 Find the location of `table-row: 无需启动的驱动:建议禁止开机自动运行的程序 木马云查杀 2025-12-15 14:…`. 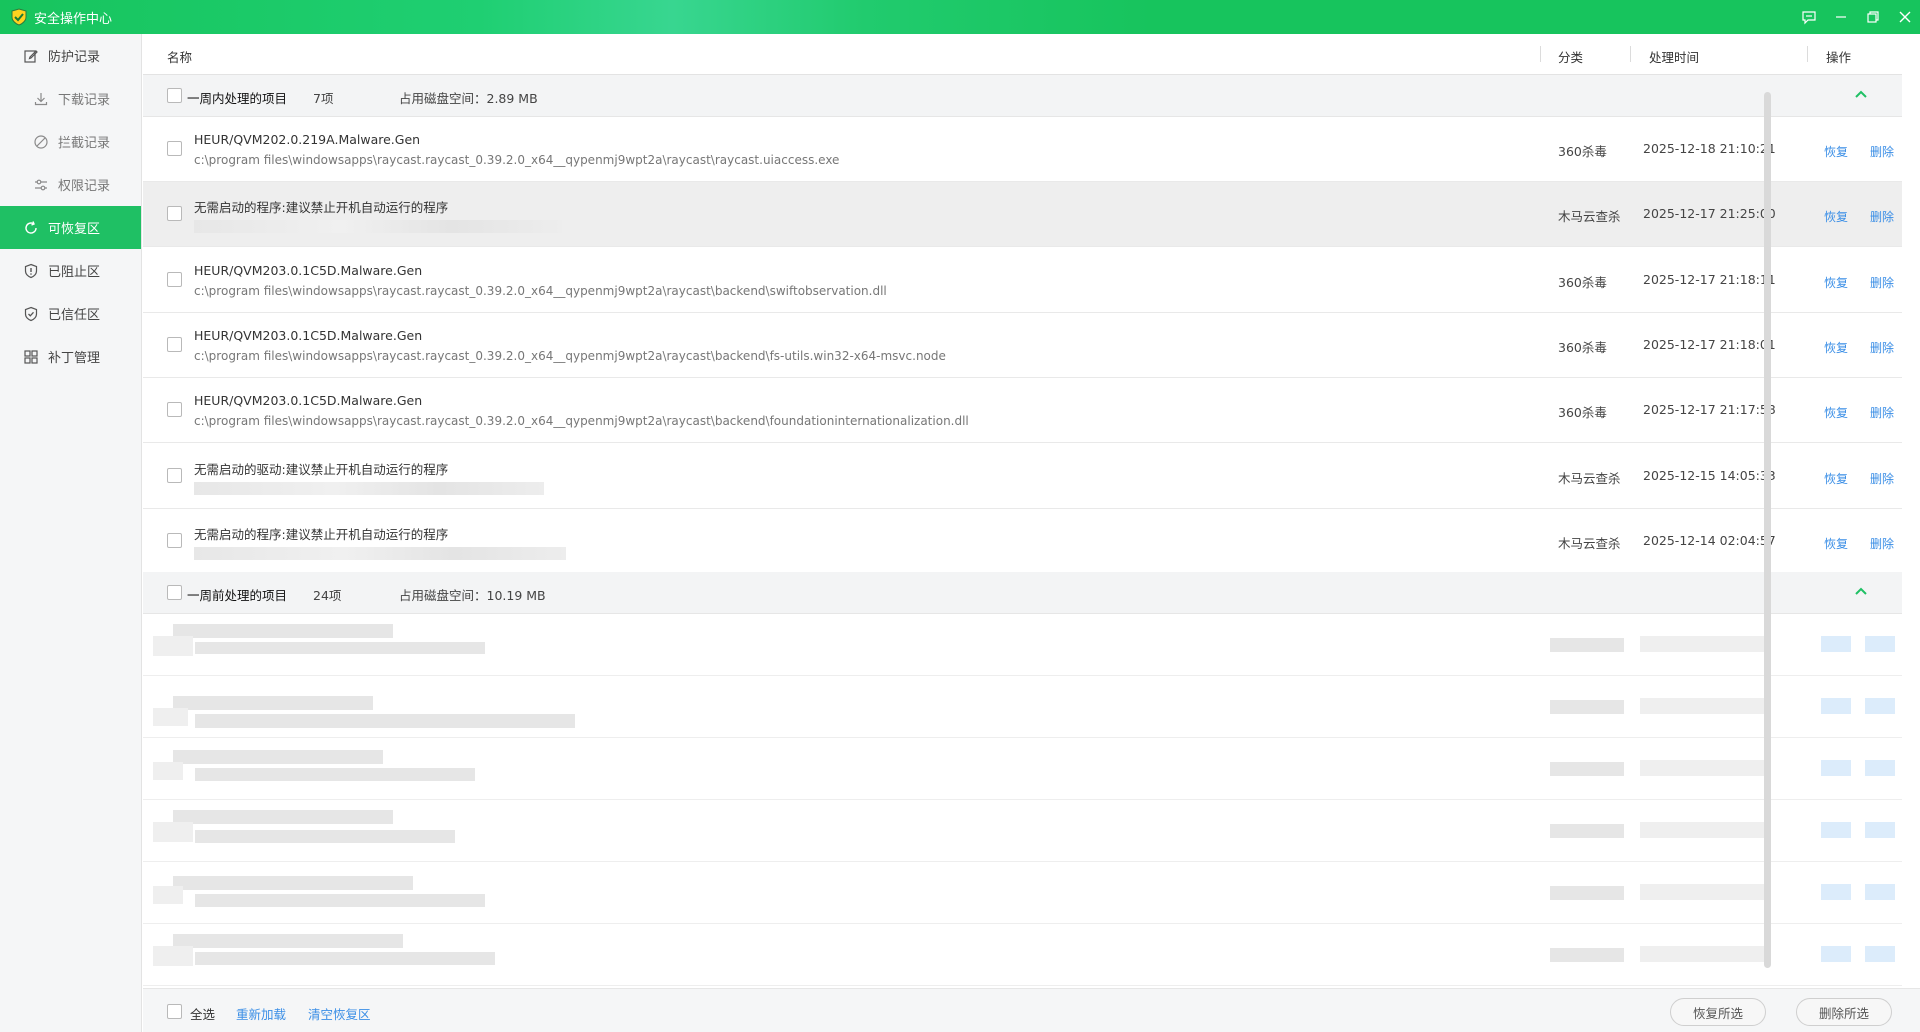

table-row: 无需启动的驱动:建议禁止开机自动运行的程序 木马云查杀 2025-12-15 14:… is located at coordinates (1022, 476).